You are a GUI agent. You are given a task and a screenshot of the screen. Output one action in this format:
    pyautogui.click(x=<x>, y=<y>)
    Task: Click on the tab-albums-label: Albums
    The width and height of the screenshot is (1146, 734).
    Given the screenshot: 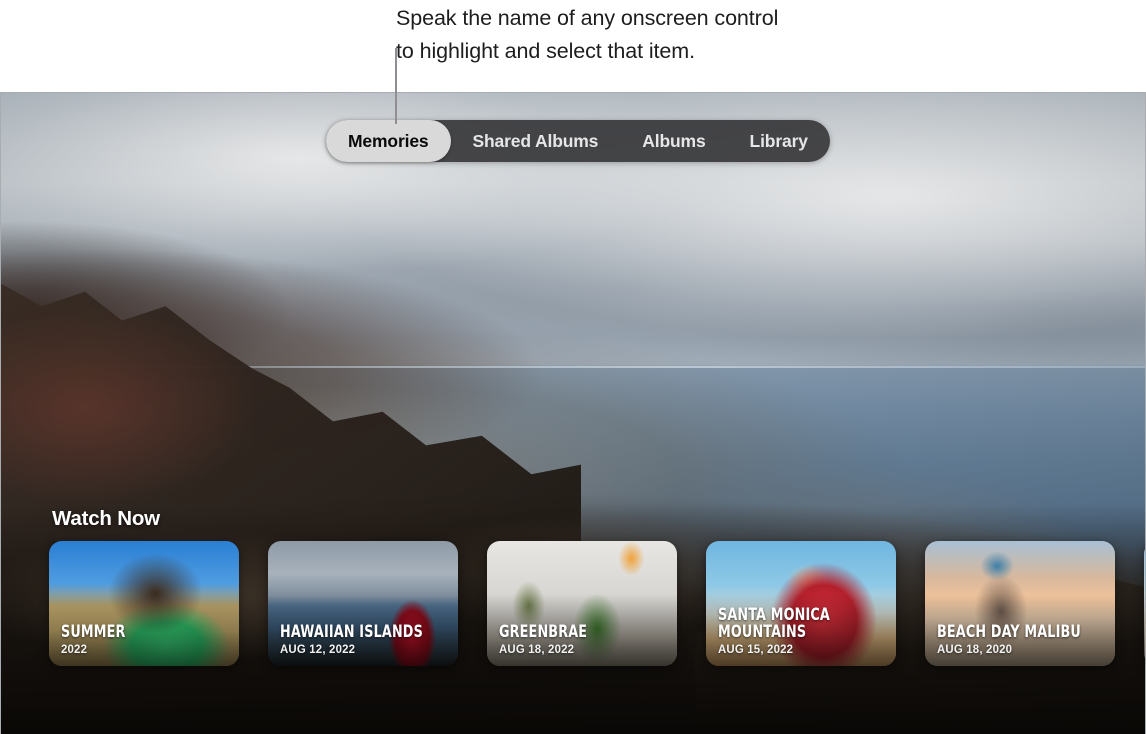 What is the action you would take?
    pyautogui.click(x=674, y=140)
    